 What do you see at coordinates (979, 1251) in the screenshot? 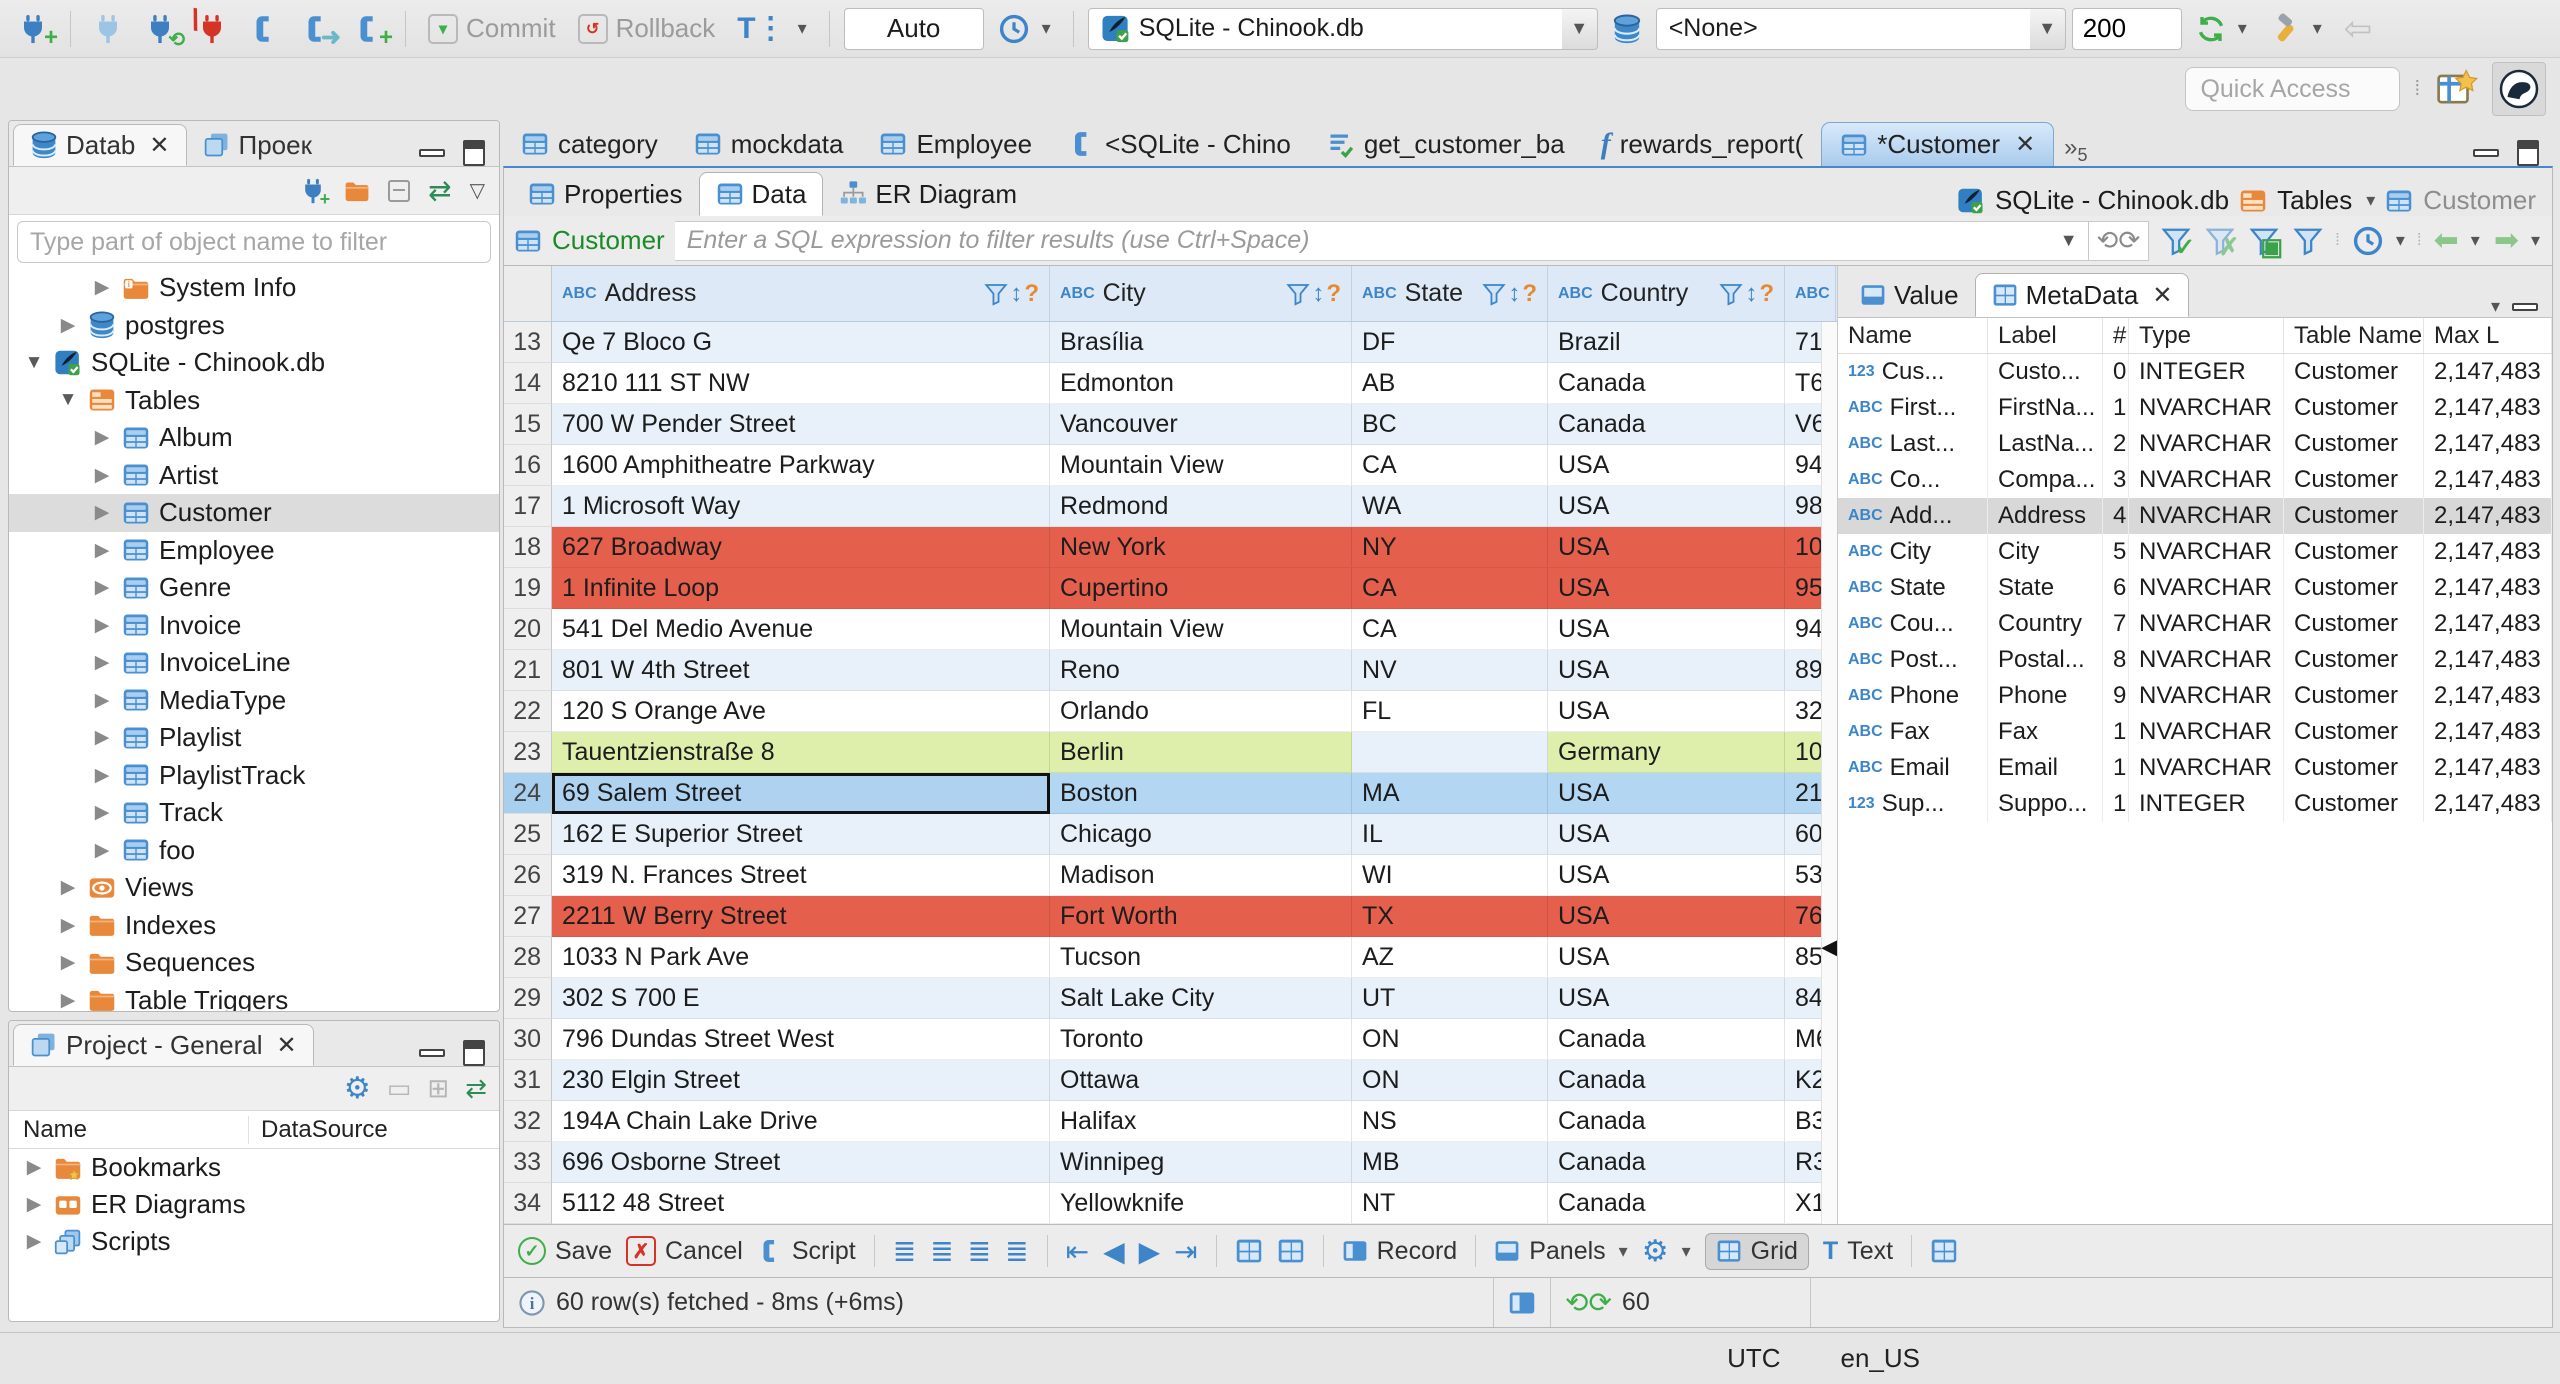
I see `autosize-columns-icon: ≣` at bounding box center [979, 1251].